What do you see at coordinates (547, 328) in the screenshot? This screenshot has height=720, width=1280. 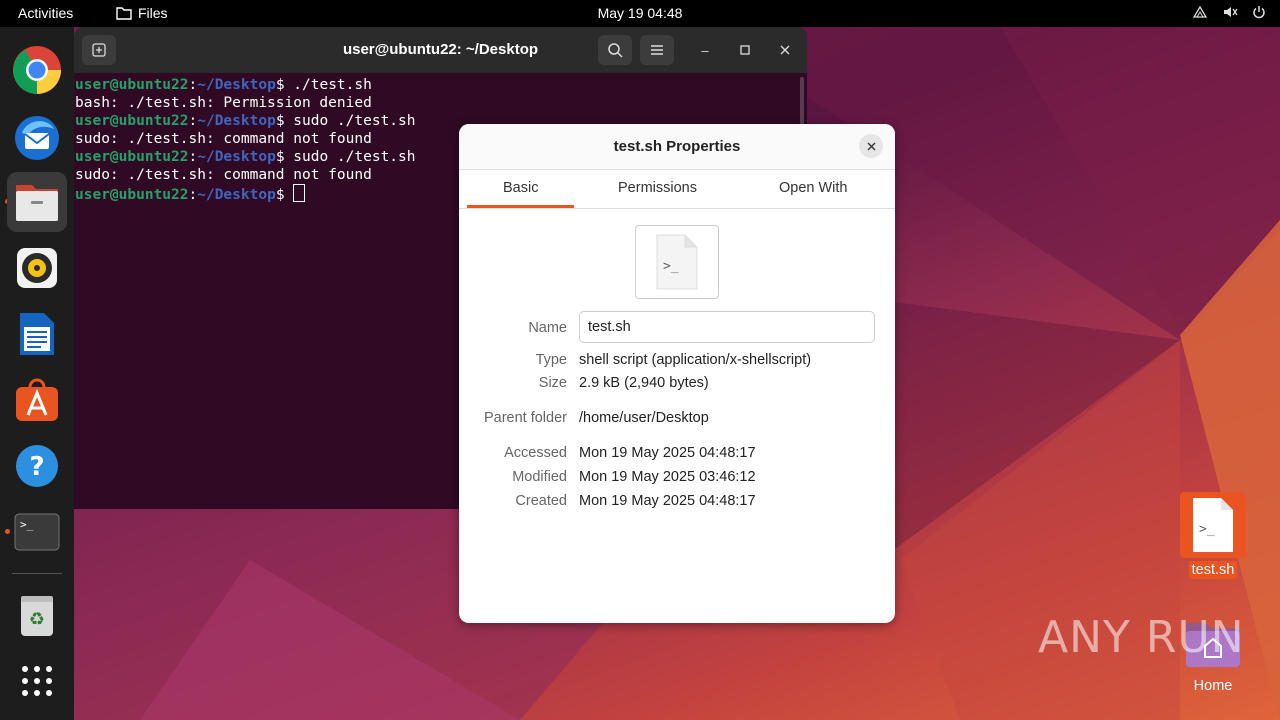 I see `name-label: Name` at bounding box center [547, 328].